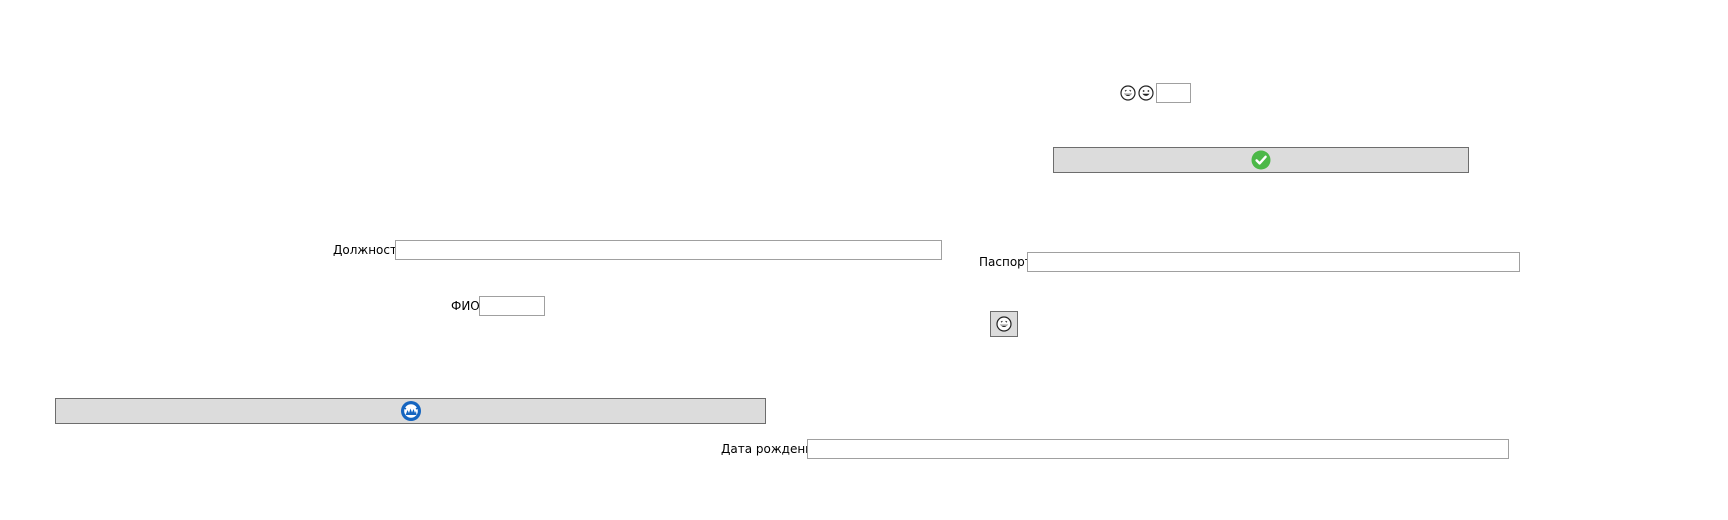 This screenshot has width=1728, height=520. I want to click on name-field, so click(512, 306).